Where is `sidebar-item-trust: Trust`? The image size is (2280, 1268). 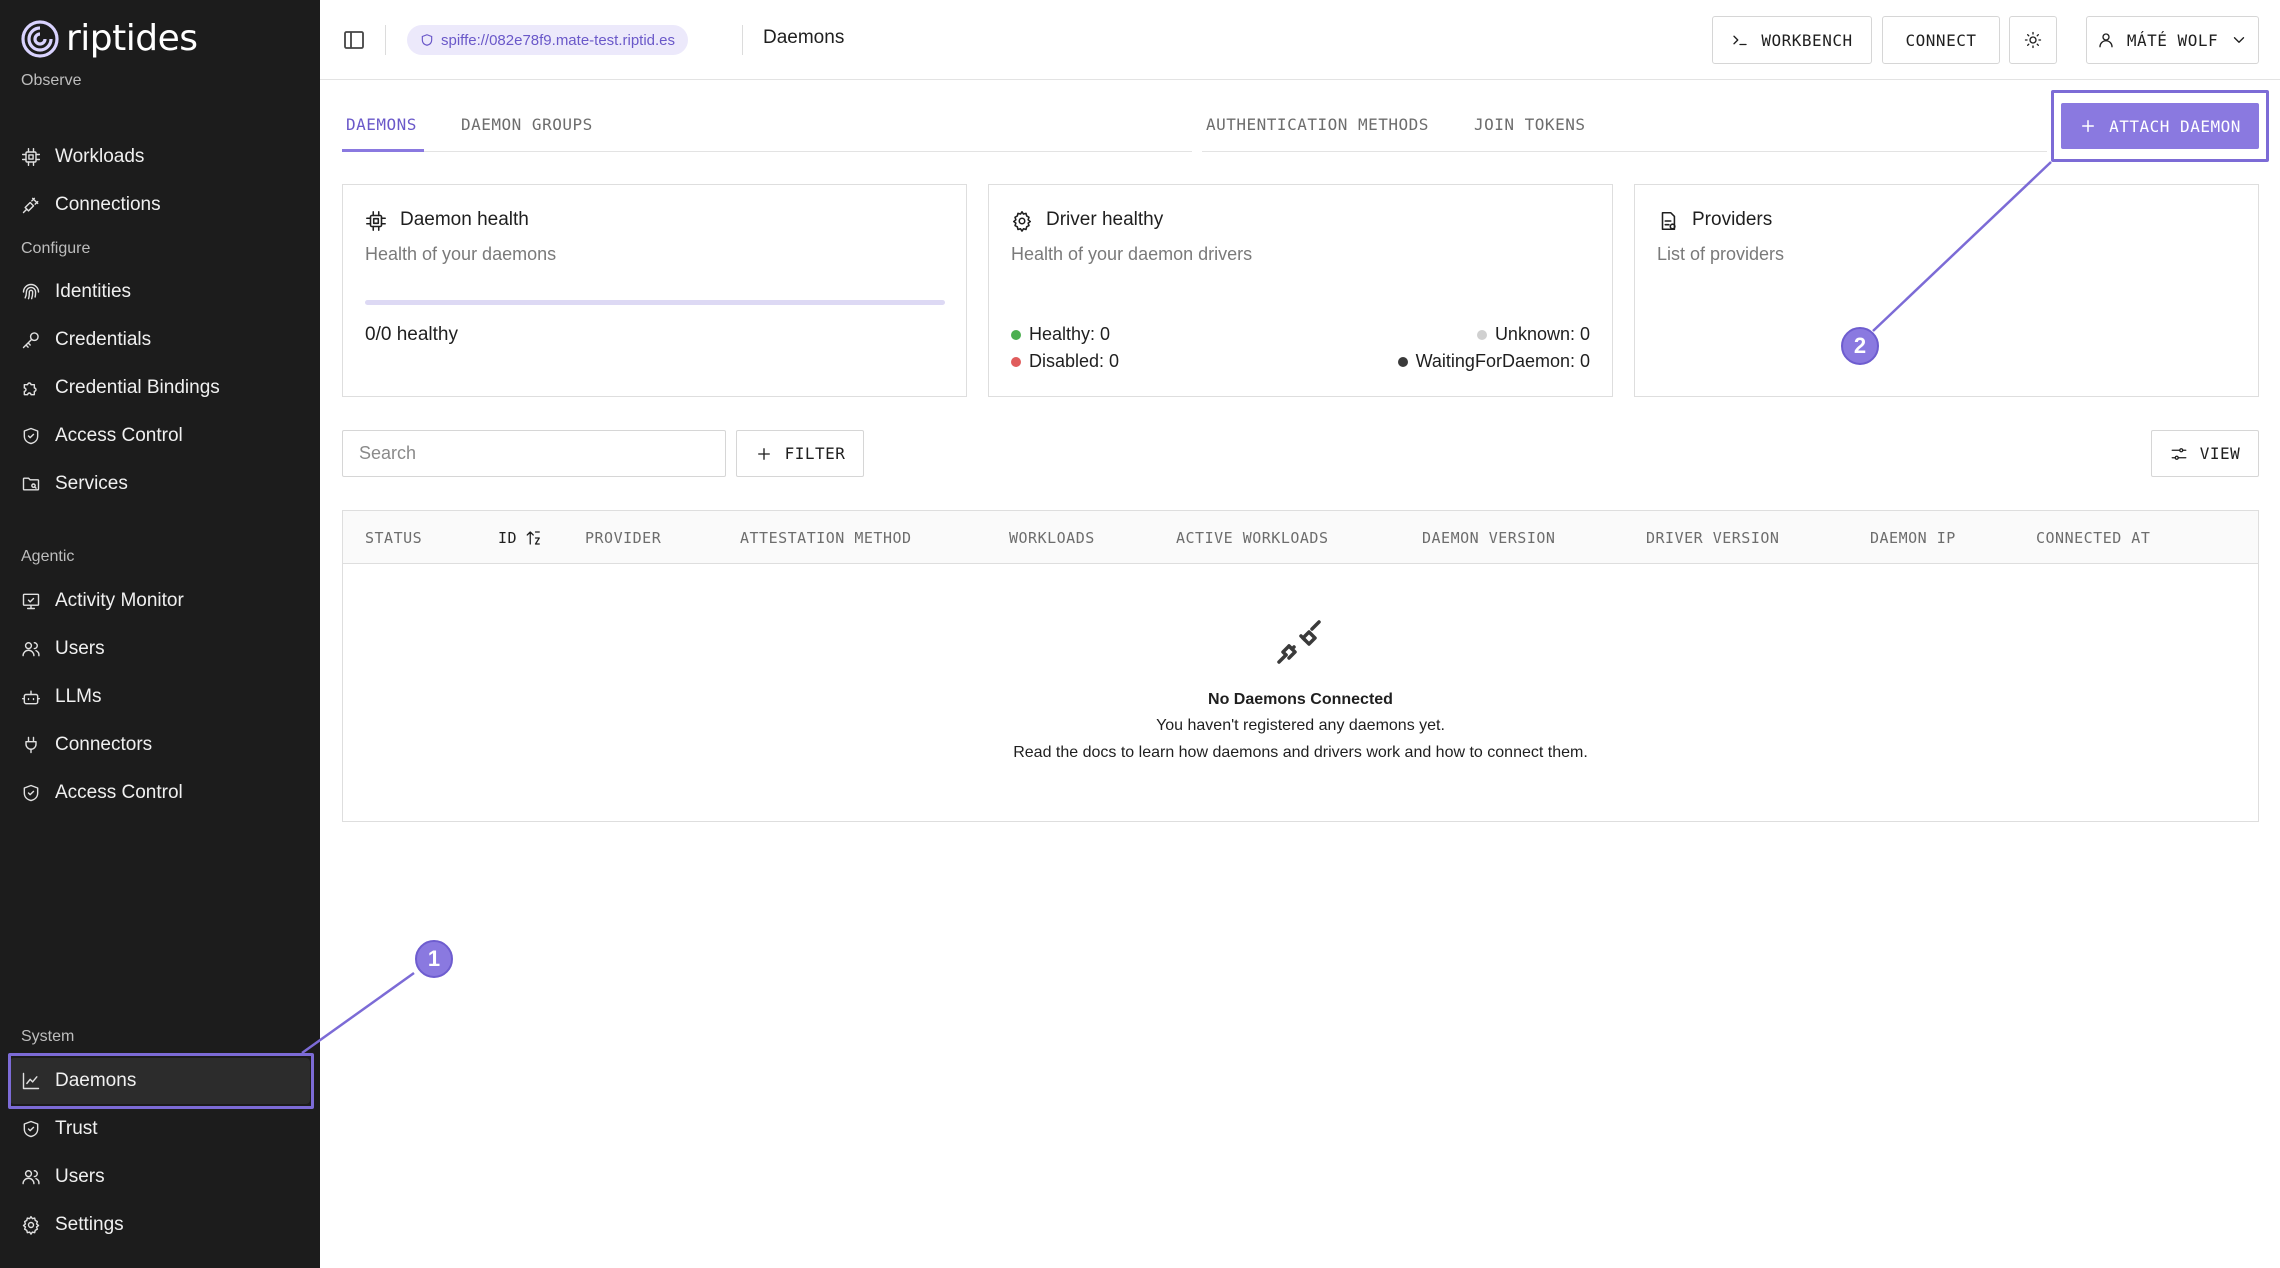 sidebar-item-trust: Trust is located at coordinates (160, 1129).